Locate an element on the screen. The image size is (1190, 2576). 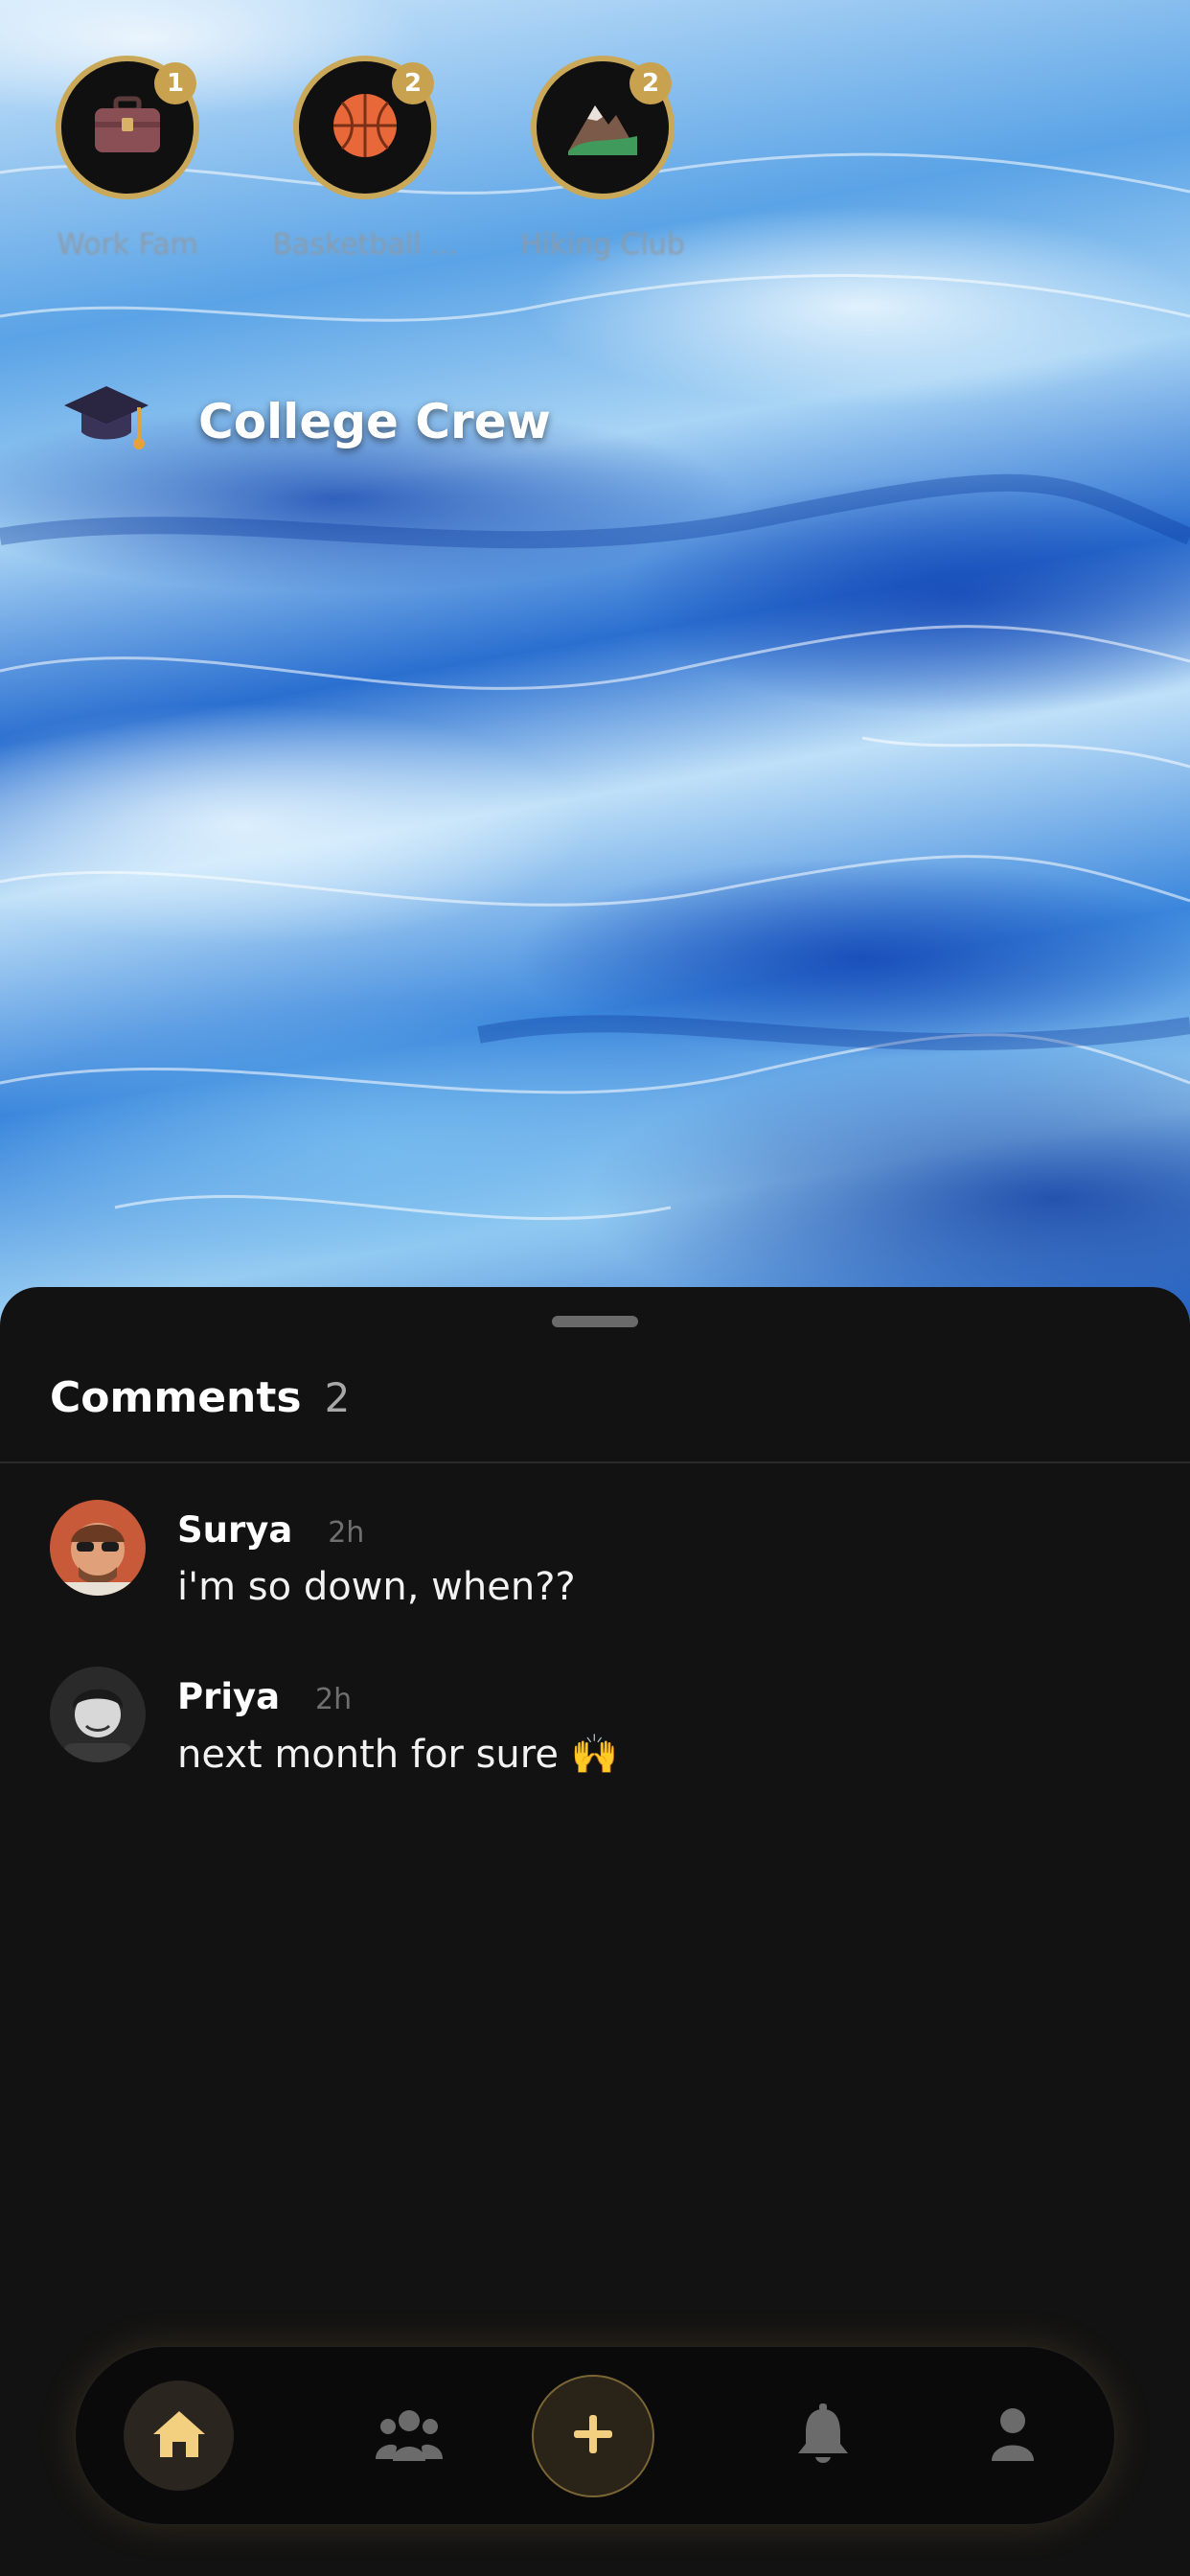
comments-title: Comments is located at coordinates (176, 1397).